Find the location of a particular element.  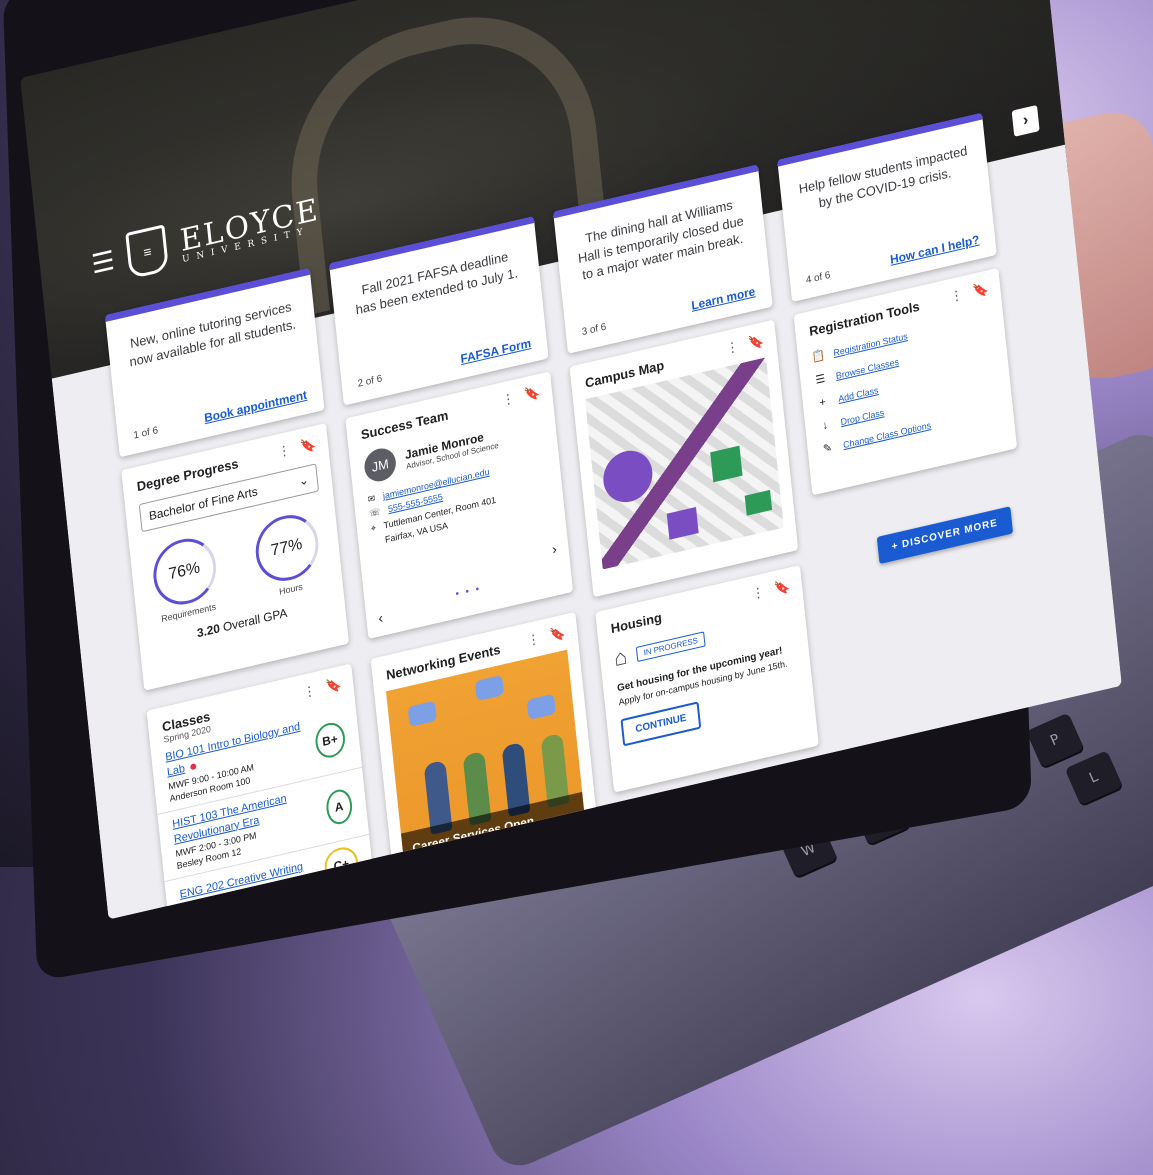

plus-icon: + is located at coordinates (822, 403).